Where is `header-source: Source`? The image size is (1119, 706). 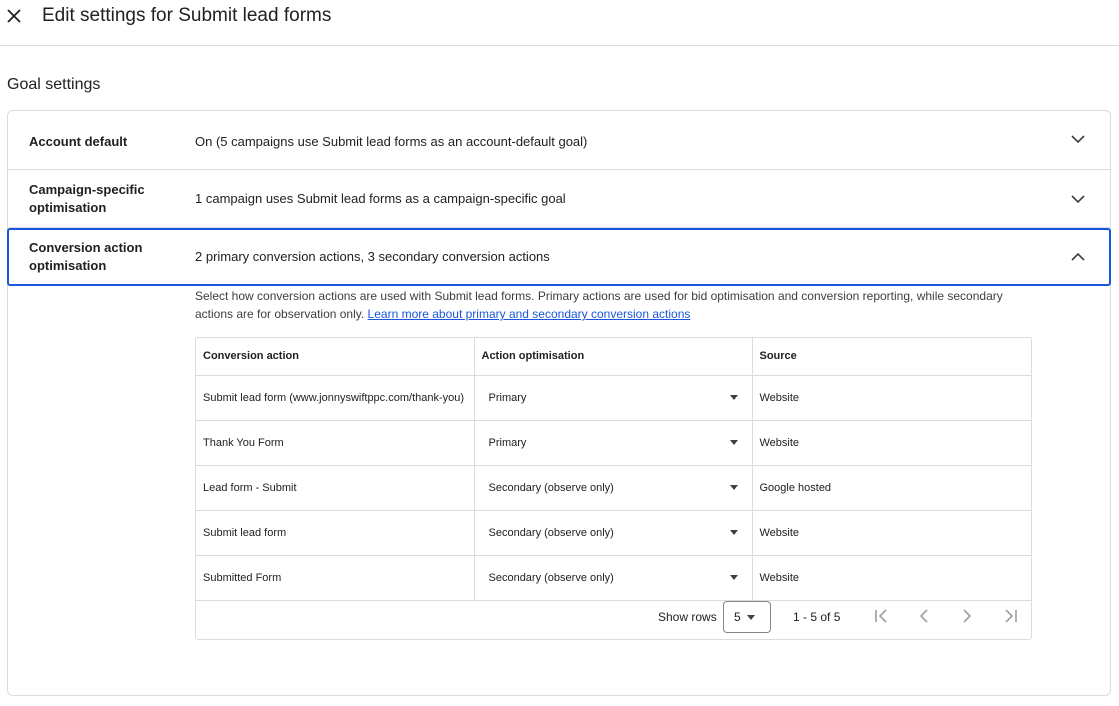 header-source: Source is located at coordinates (891, 357).